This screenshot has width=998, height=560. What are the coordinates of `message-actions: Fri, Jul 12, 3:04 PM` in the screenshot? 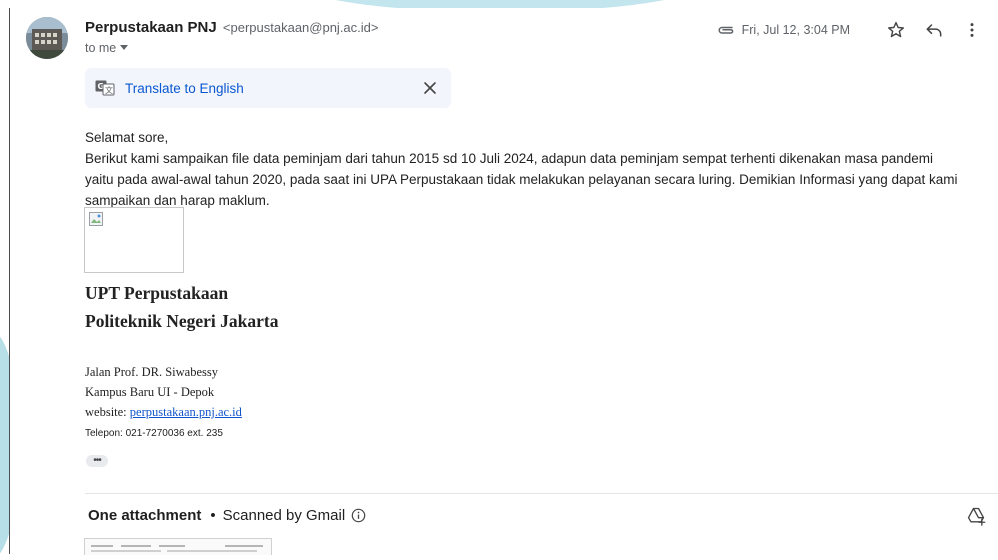 It's located at (850, 30).